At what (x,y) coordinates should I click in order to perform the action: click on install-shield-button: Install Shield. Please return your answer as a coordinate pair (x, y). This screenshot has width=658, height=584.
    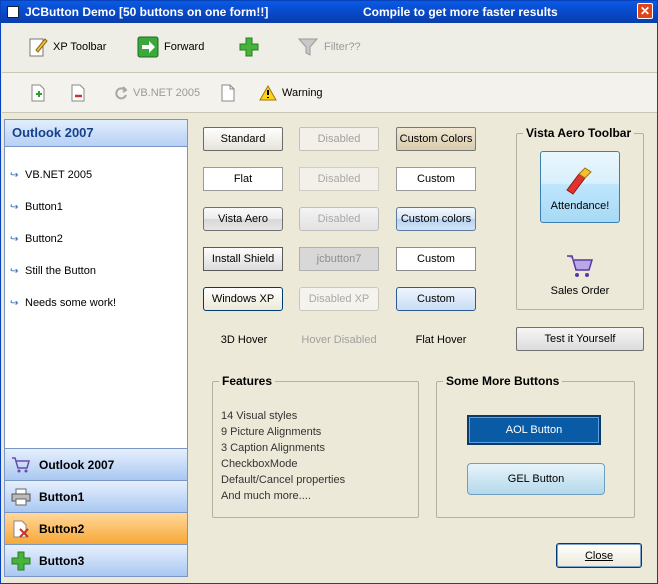
    Looking at the image, I should click on (243, 259).